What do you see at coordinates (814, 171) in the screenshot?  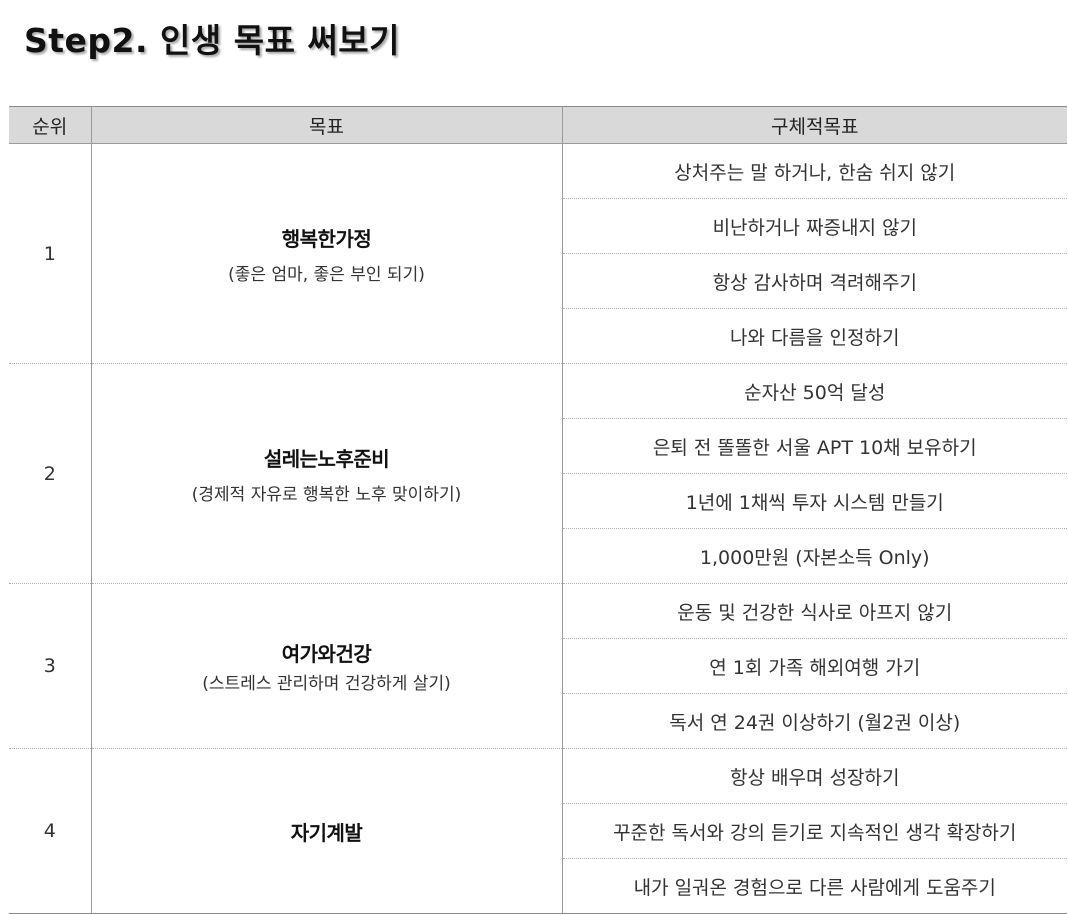 I see `detail-cell: 상처주는 말 하거나, 한숨 쉬지 않기` at bounding box center [814, 171].